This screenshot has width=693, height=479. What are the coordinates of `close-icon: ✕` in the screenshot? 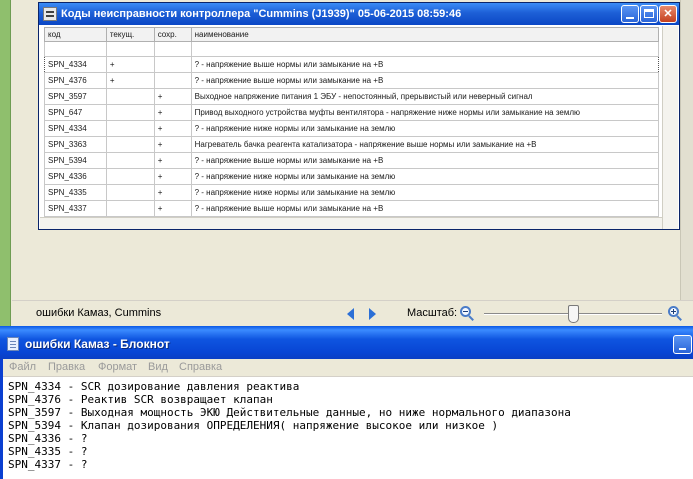 It's located at (668, 14).